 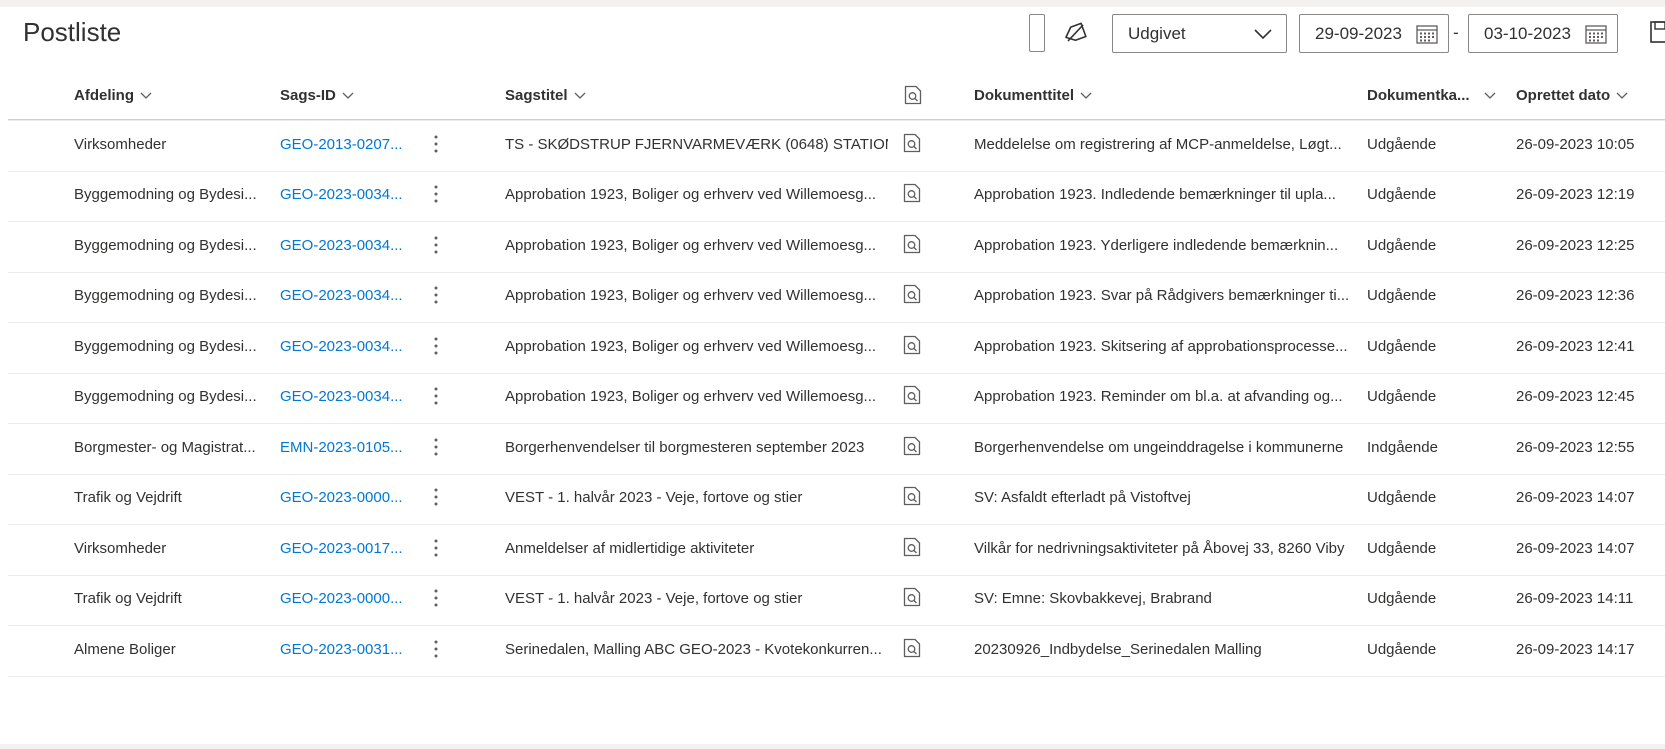 What do you see at coordinates (1572, 95) in the screenshot?
I see `column-header-oprettet-dato: Oprettet dato` at bounding box center [1572, 95].